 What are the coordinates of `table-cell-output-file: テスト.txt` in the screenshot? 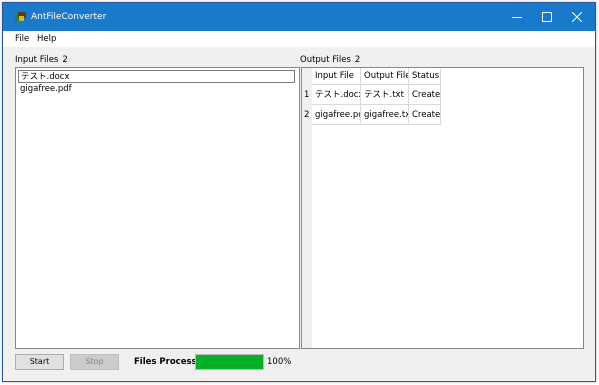 It's located at (385, 95).